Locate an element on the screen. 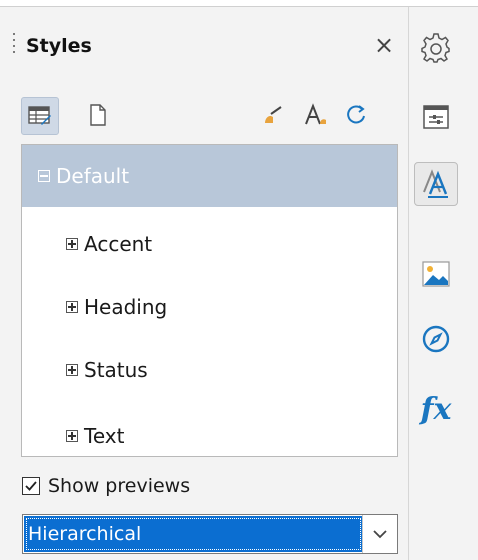 The width and height of the screenshot is (478, 560). fill-format-icon is located at coordinates (273, 114).